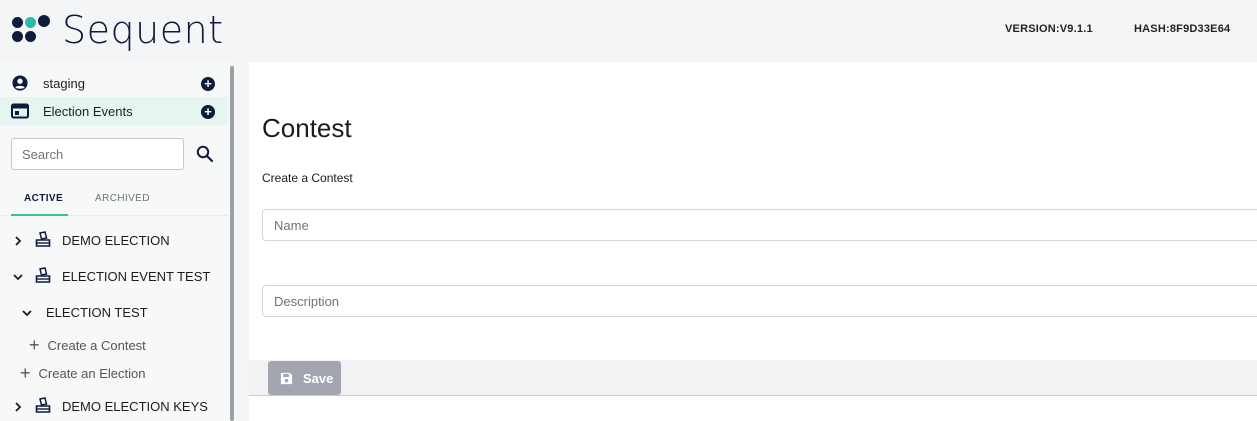  Describe the element at coordinates (628, 31) in the screenshot. I see `app-header: Sequent VERSION:V9.1.1 HASH:8F9D33E64` at that location.